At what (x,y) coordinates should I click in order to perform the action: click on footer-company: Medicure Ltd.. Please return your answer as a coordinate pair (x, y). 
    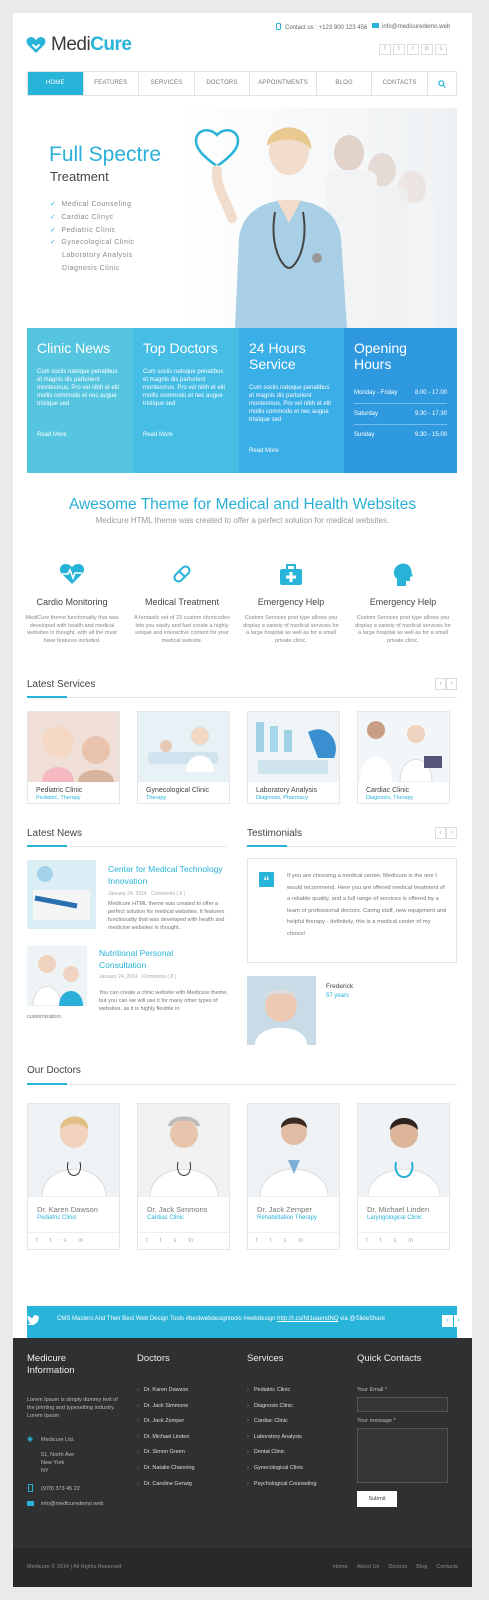
    Looking at the image, I should click on (58, 1440).